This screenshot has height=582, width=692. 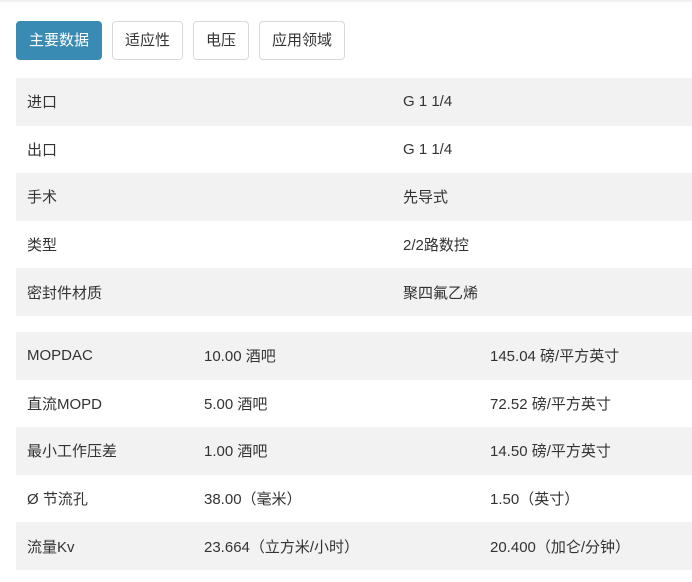 What do you see at coordinates (104, 403) in the screenshot?
I see `spec-label: 直流MOPD` at bounding box center [104, 403].